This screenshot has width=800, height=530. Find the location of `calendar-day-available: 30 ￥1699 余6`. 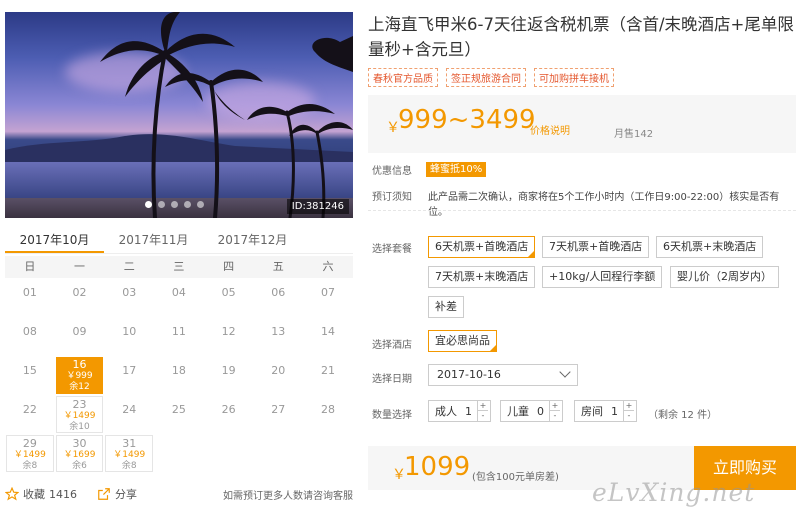

calendar-day-available: 30 ￥1699 余6 is located at coordinates (79, 453).